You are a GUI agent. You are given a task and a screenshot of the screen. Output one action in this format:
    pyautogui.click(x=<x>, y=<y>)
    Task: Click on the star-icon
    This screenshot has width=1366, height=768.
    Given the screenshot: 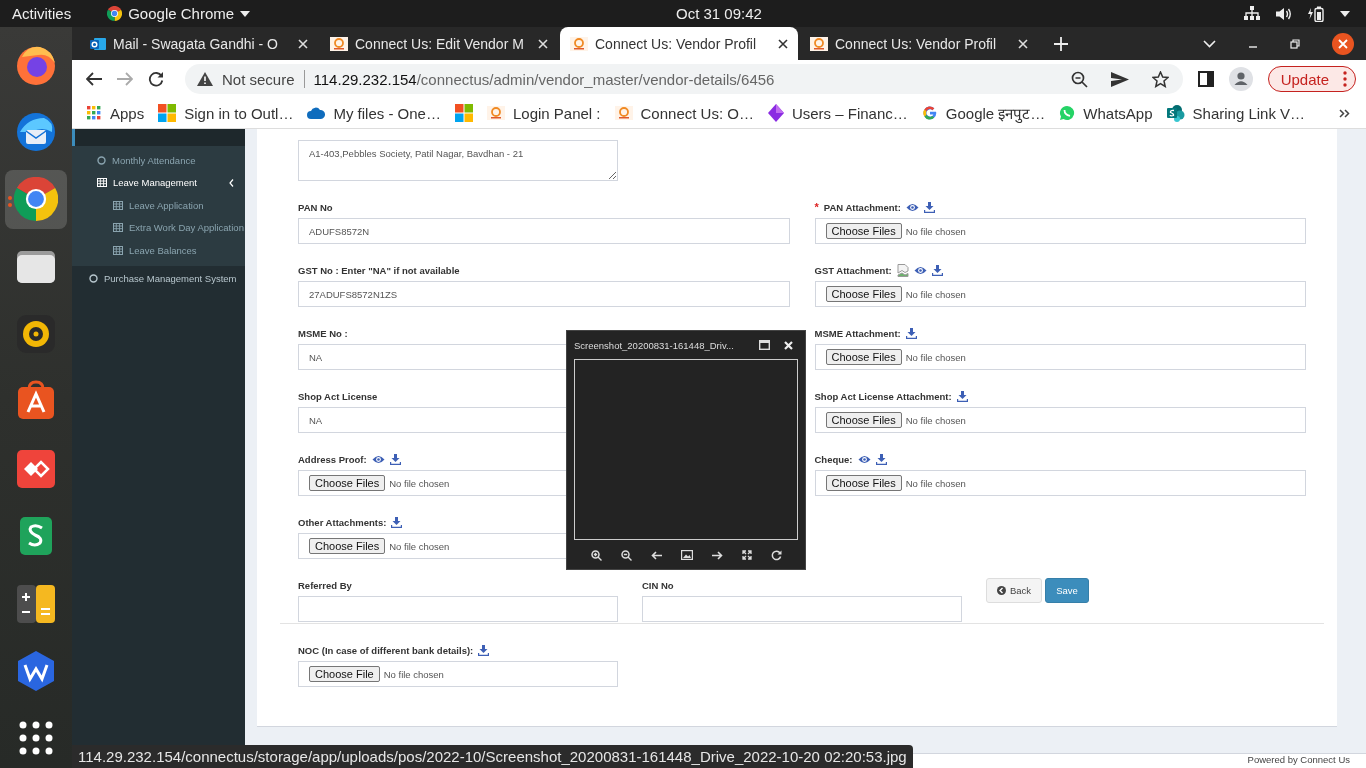 What is the action you would take?
    pyautogui.click(x=1160, y=79)
    